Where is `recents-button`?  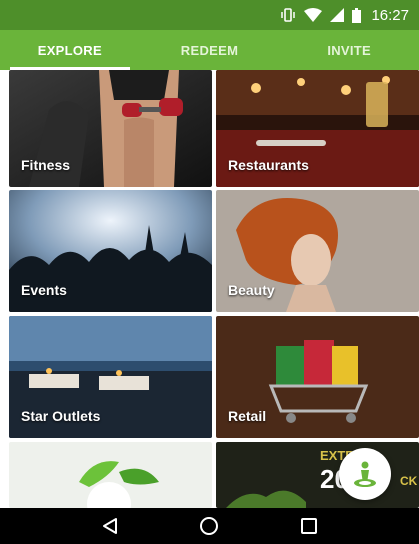 recents-button is located at coordinates (309, 526).